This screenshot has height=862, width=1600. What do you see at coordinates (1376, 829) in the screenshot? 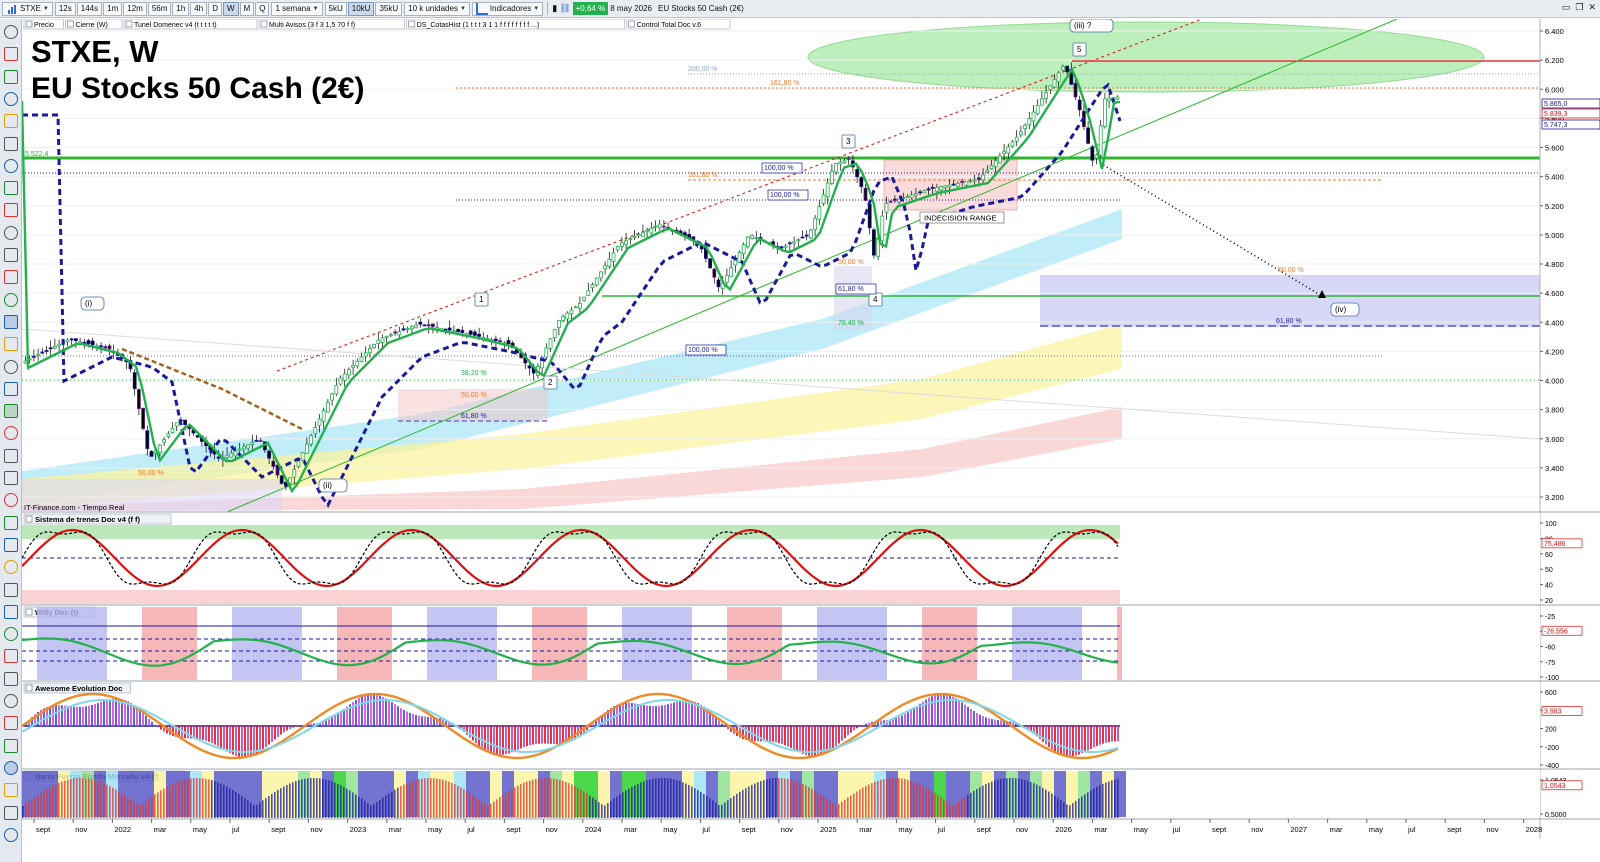
I see `time-tick-label: may` at bounding box center [1376, 829].